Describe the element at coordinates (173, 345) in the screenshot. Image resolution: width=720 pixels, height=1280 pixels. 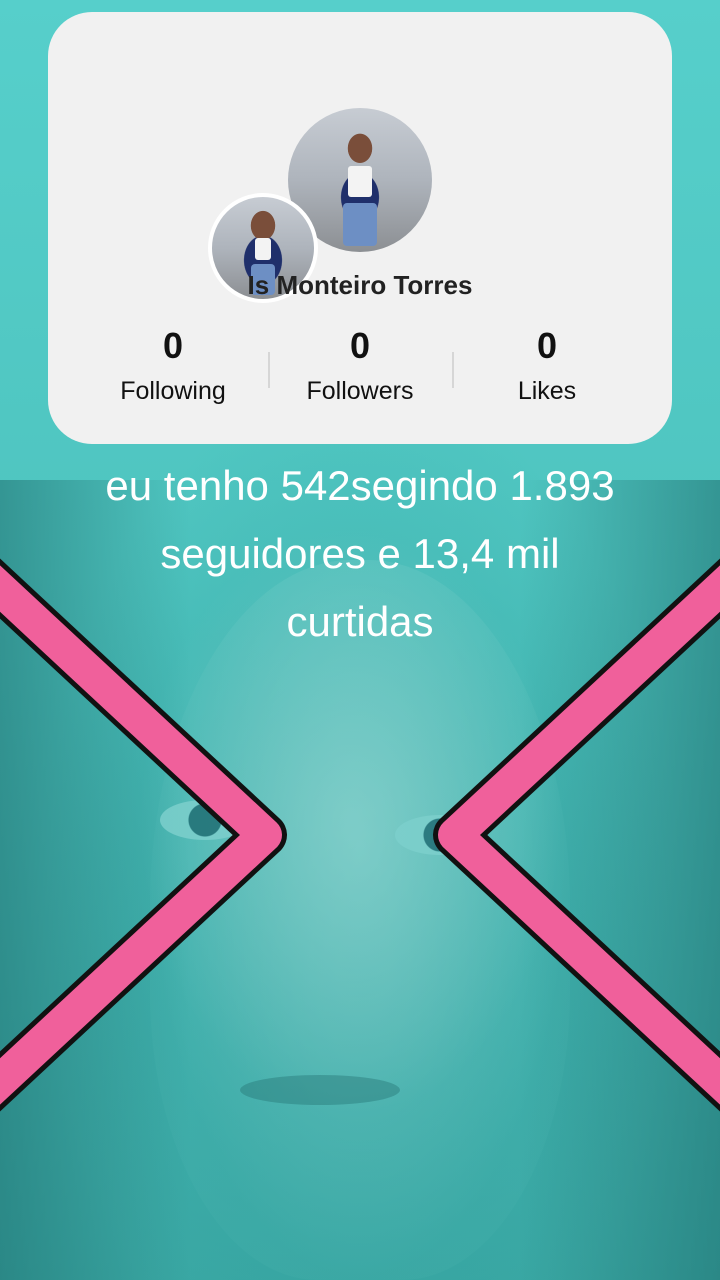
I see `stat-following-value: 0` at that location.